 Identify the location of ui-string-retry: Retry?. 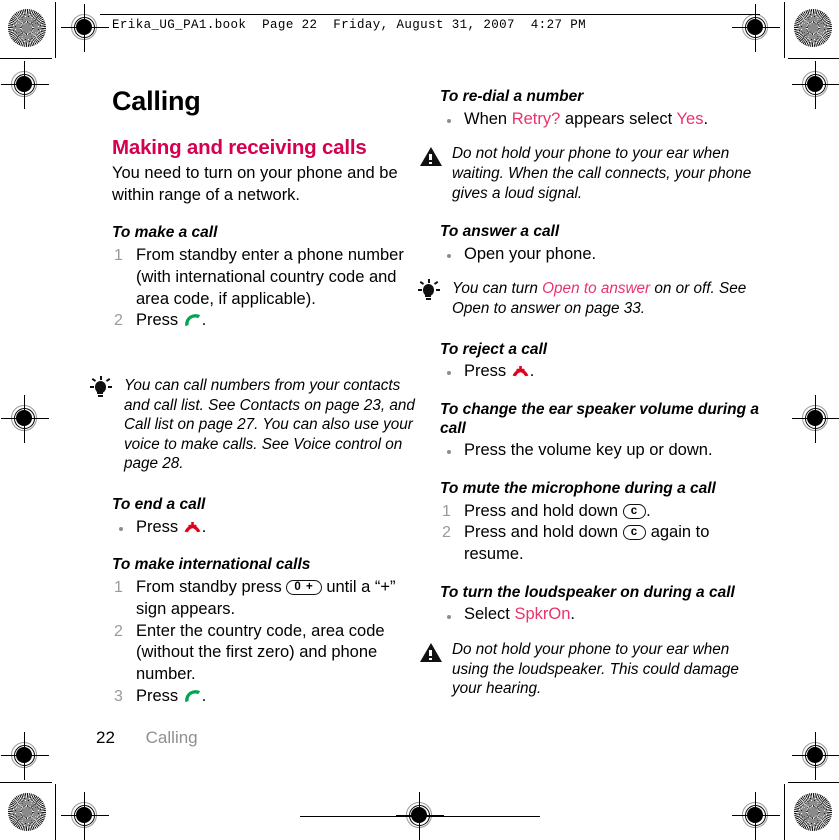
(536, 118).